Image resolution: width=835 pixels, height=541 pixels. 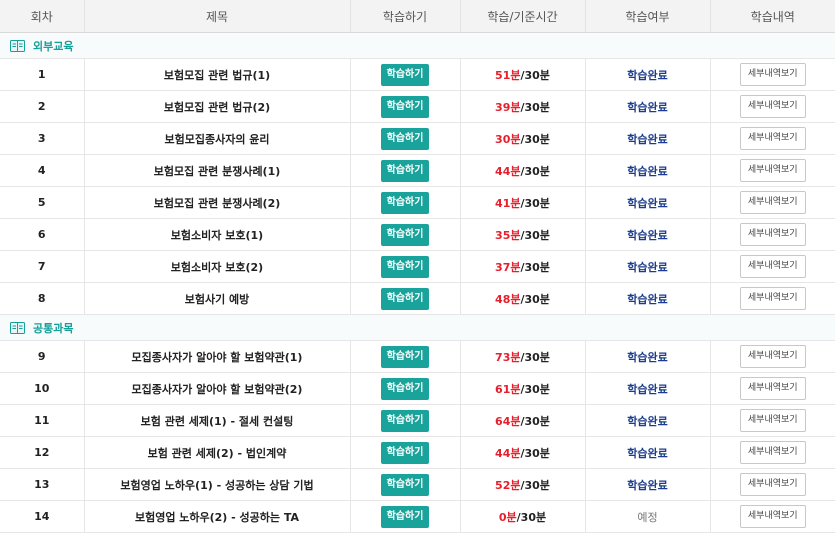 I want to click on table-row: 6 보험소비자 보호(1) 학습하기 35분/30분 학습완료 세부내역보기, so click(x=417, y=234).